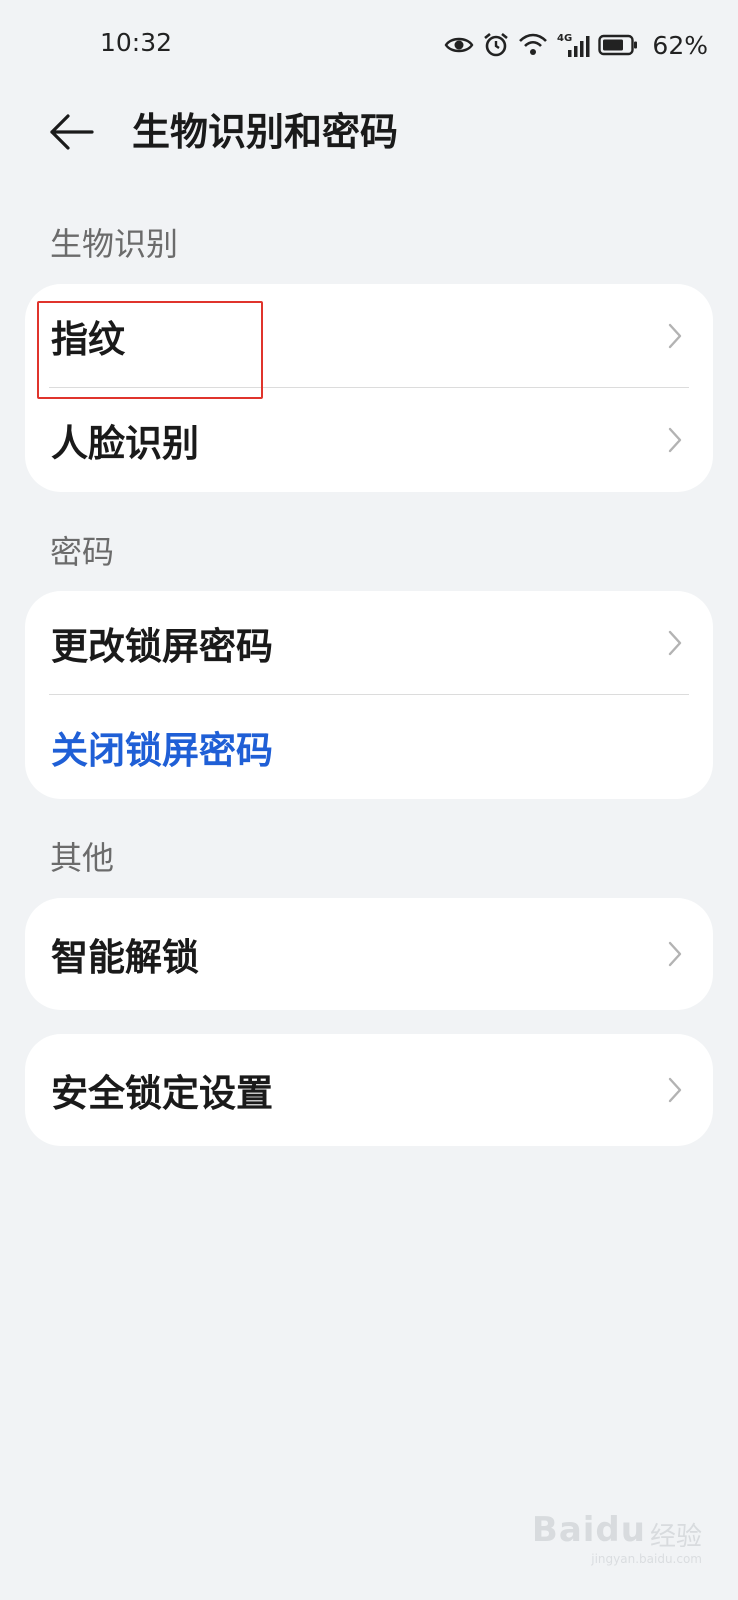  I want to click on header: 生物识别和密码, so click(369, 132).